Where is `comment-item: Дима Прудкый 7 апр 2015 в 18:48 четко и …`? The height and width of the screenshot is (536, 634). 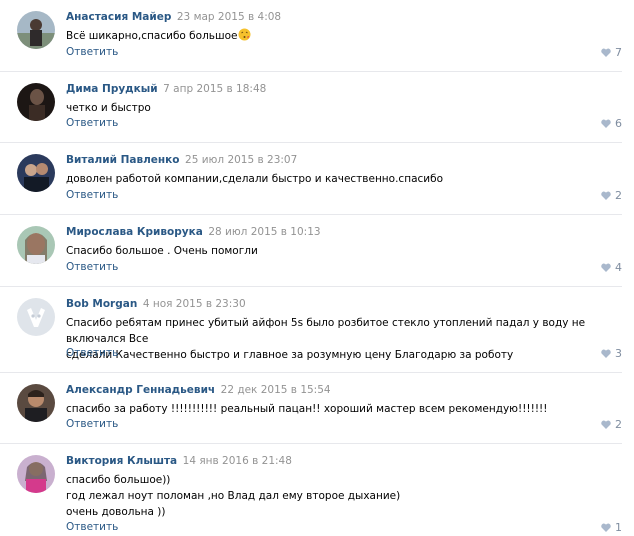
comment-item: Дима Прудкый 7 апр 2015 в 18:48 четко и … is located at coordinates (311, 107).